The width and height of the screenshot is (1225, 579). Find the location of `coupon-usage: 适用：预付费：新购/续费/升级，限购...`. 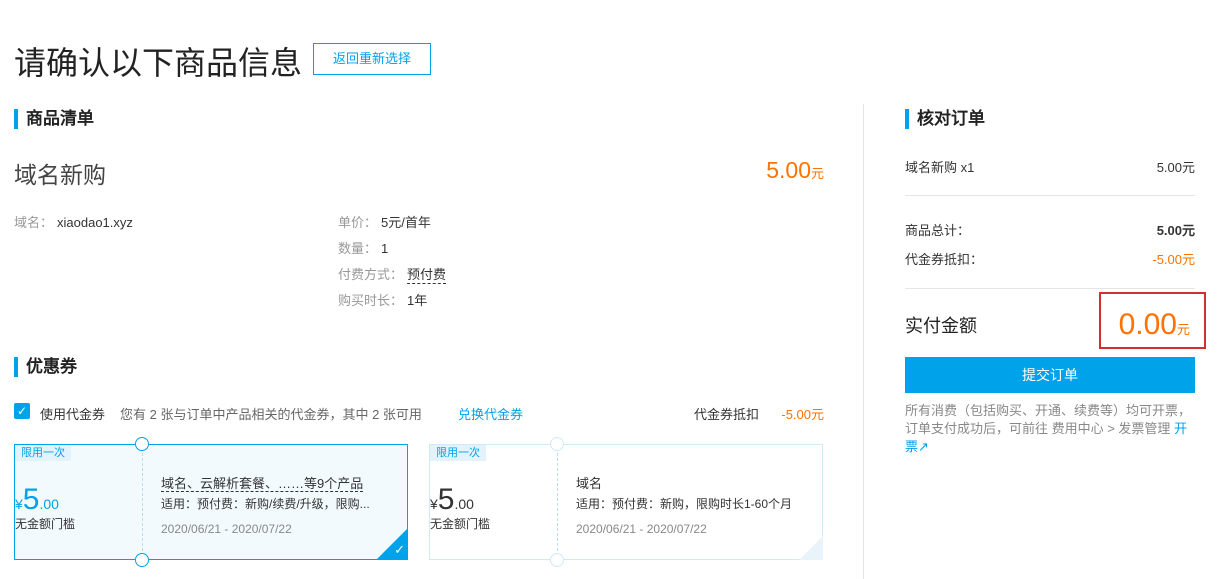

coupon-usage: 适用：预付费：新购/续费/升级，限购... is located at coordinates (265, 504).